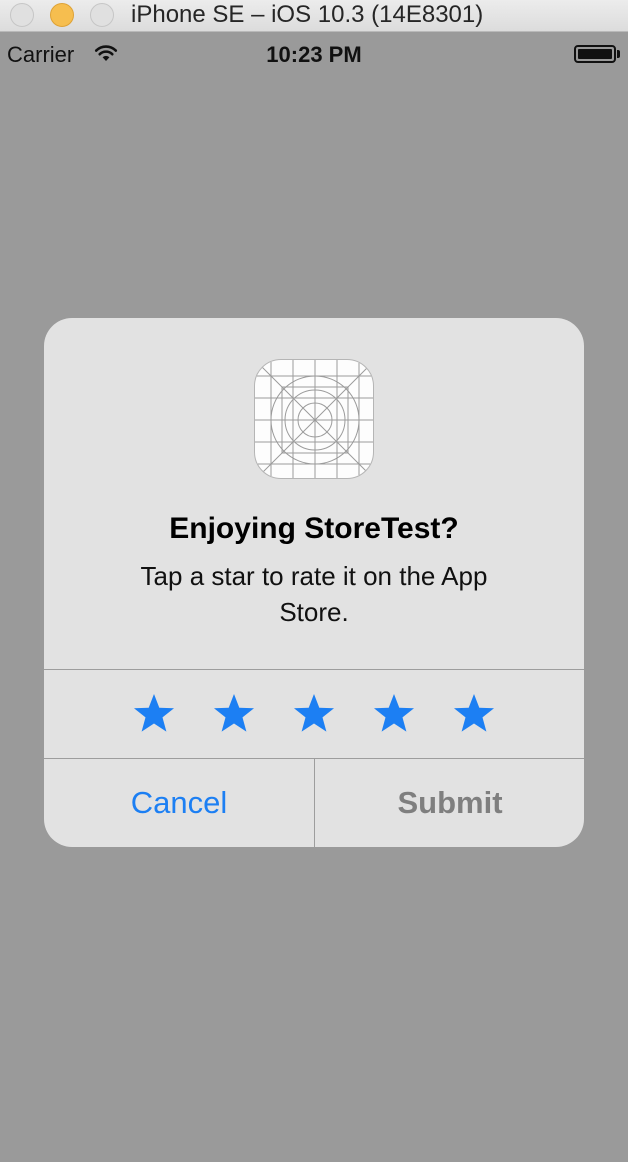 Image resolution: width=628 pixels, height=1162 pixels. I want to click on alert-message: Tap a star to rate it on the App Store., so click(314, 594).